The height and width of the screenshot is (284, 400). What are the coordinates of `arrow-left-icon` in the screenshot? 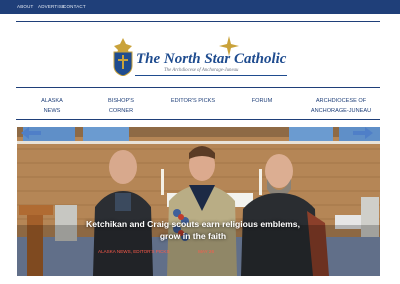 It's located at (31, 133).